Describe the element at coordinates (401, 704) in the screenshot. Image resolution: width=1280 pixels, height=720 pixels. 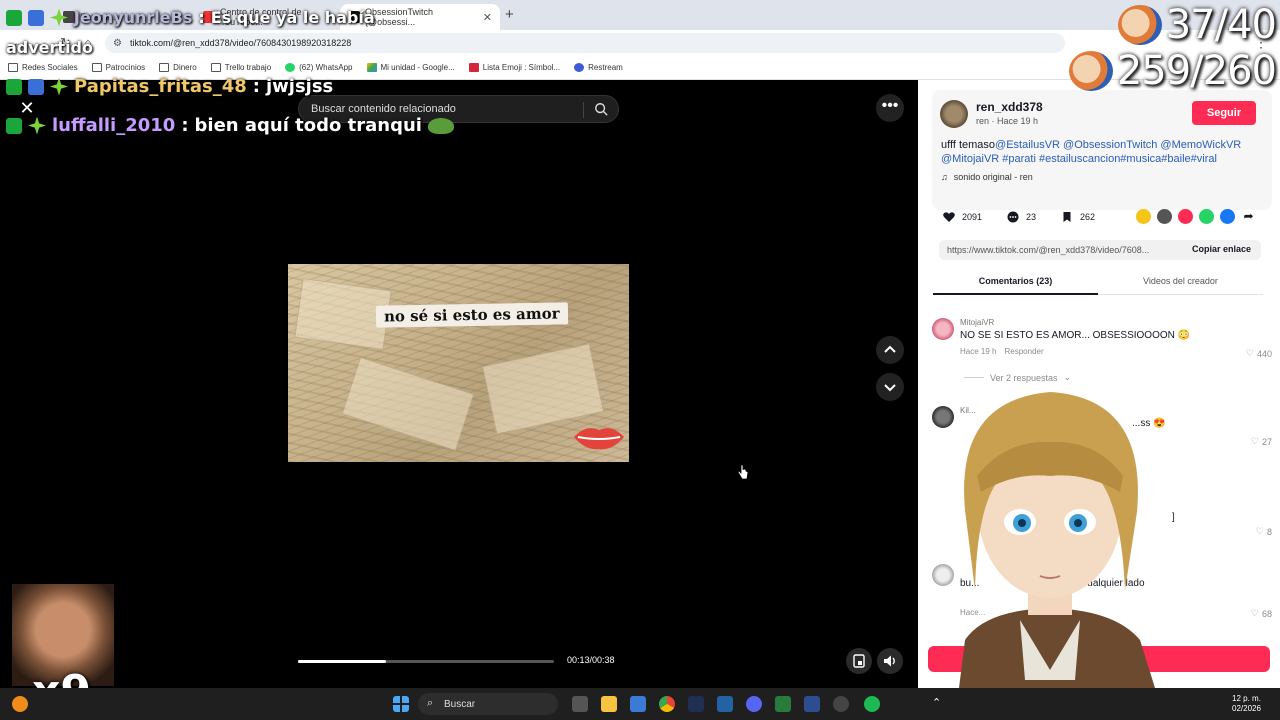
I see `windows-start-icon` at that location.